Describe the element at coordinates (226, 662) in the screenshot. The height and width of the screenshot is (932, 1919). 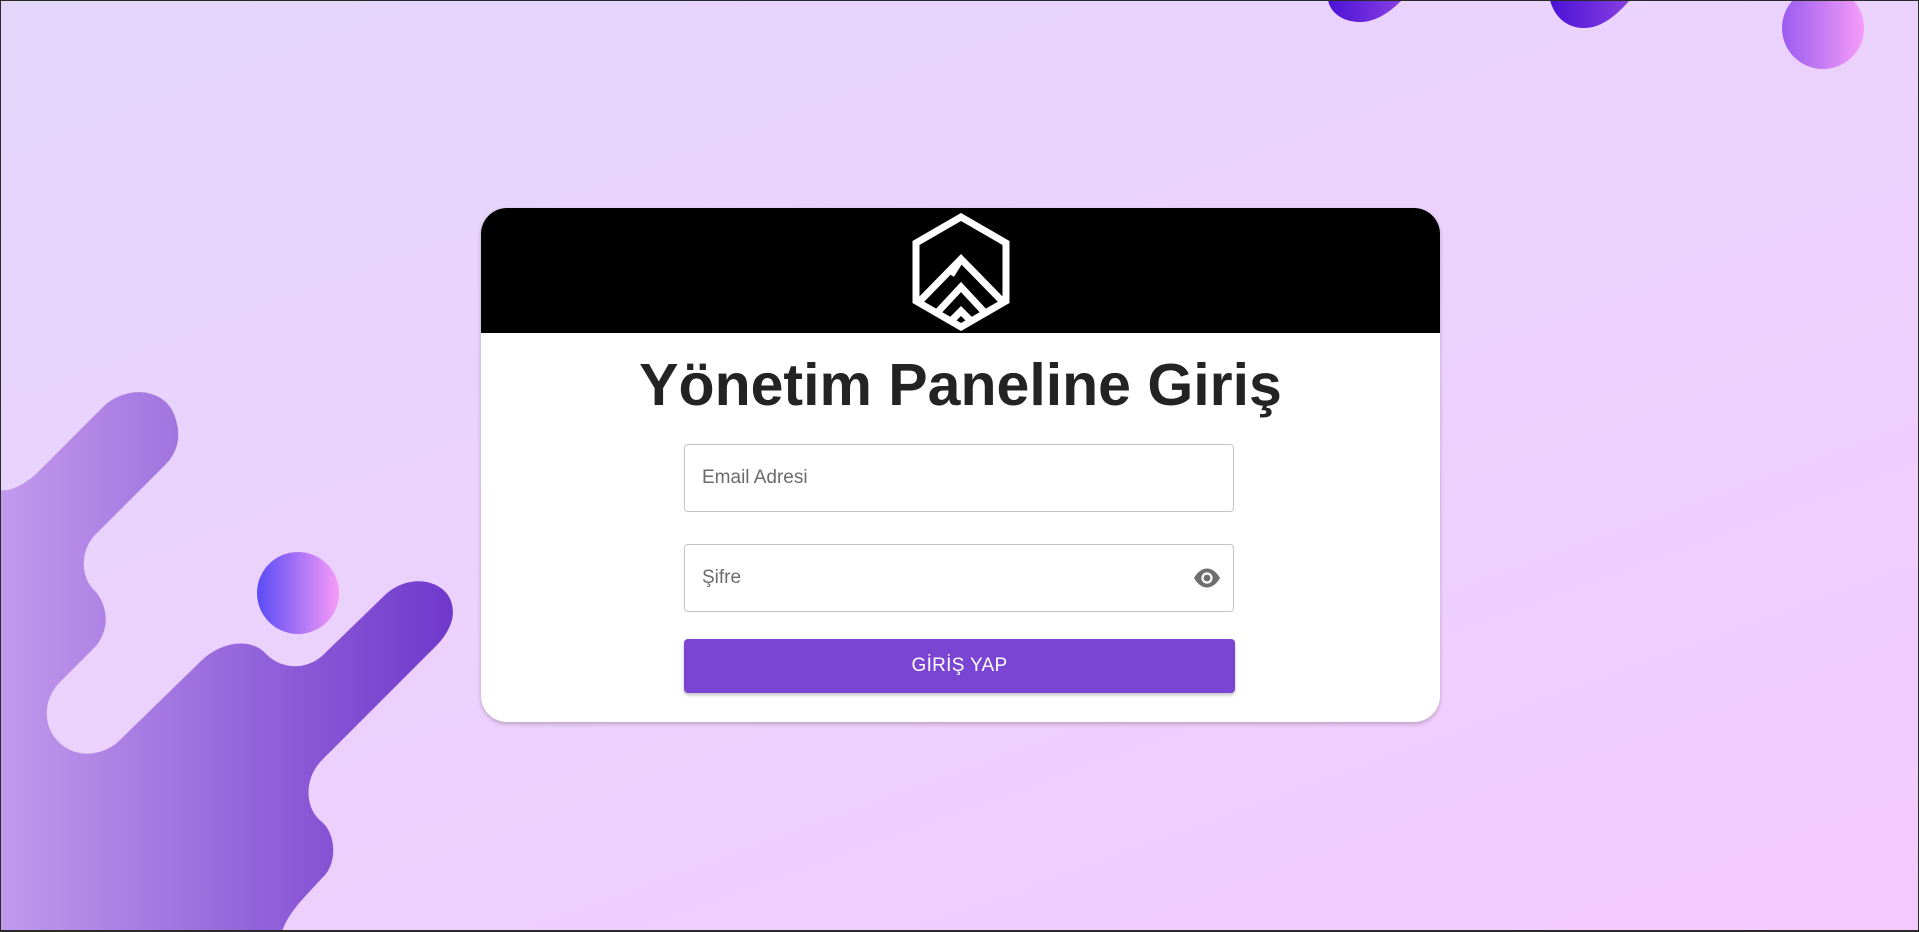
I see `decorative-blob-left` at that location.